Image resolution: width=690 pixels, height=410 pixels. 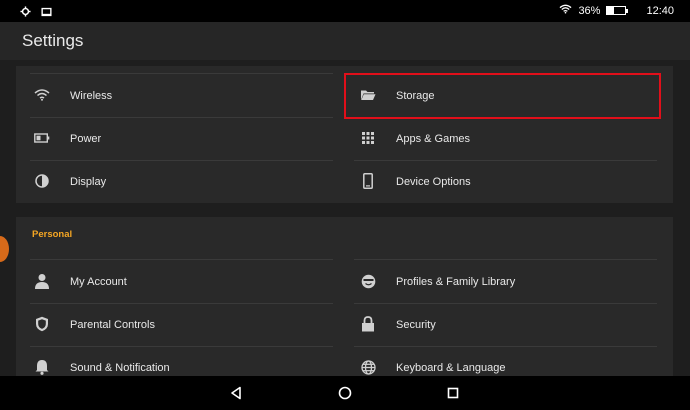 I want to click on settings-item-label: Parental Controls, so click(x=112, y=324).